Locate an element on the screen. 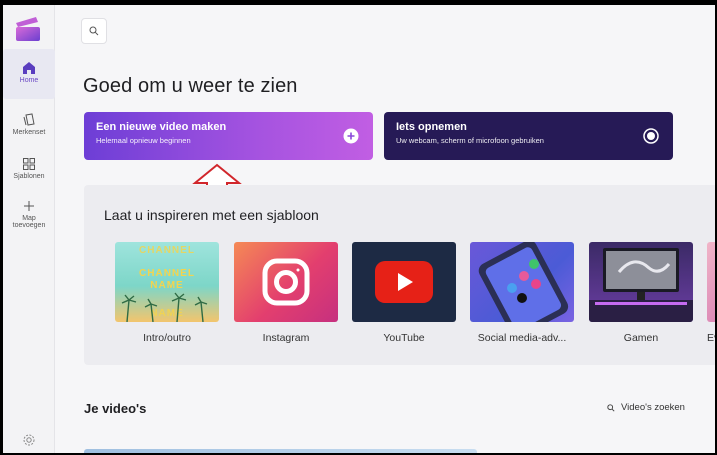 This screenshot has width=717, height=455. sidebar-item-label: Home is located at coordinates (29, 80).